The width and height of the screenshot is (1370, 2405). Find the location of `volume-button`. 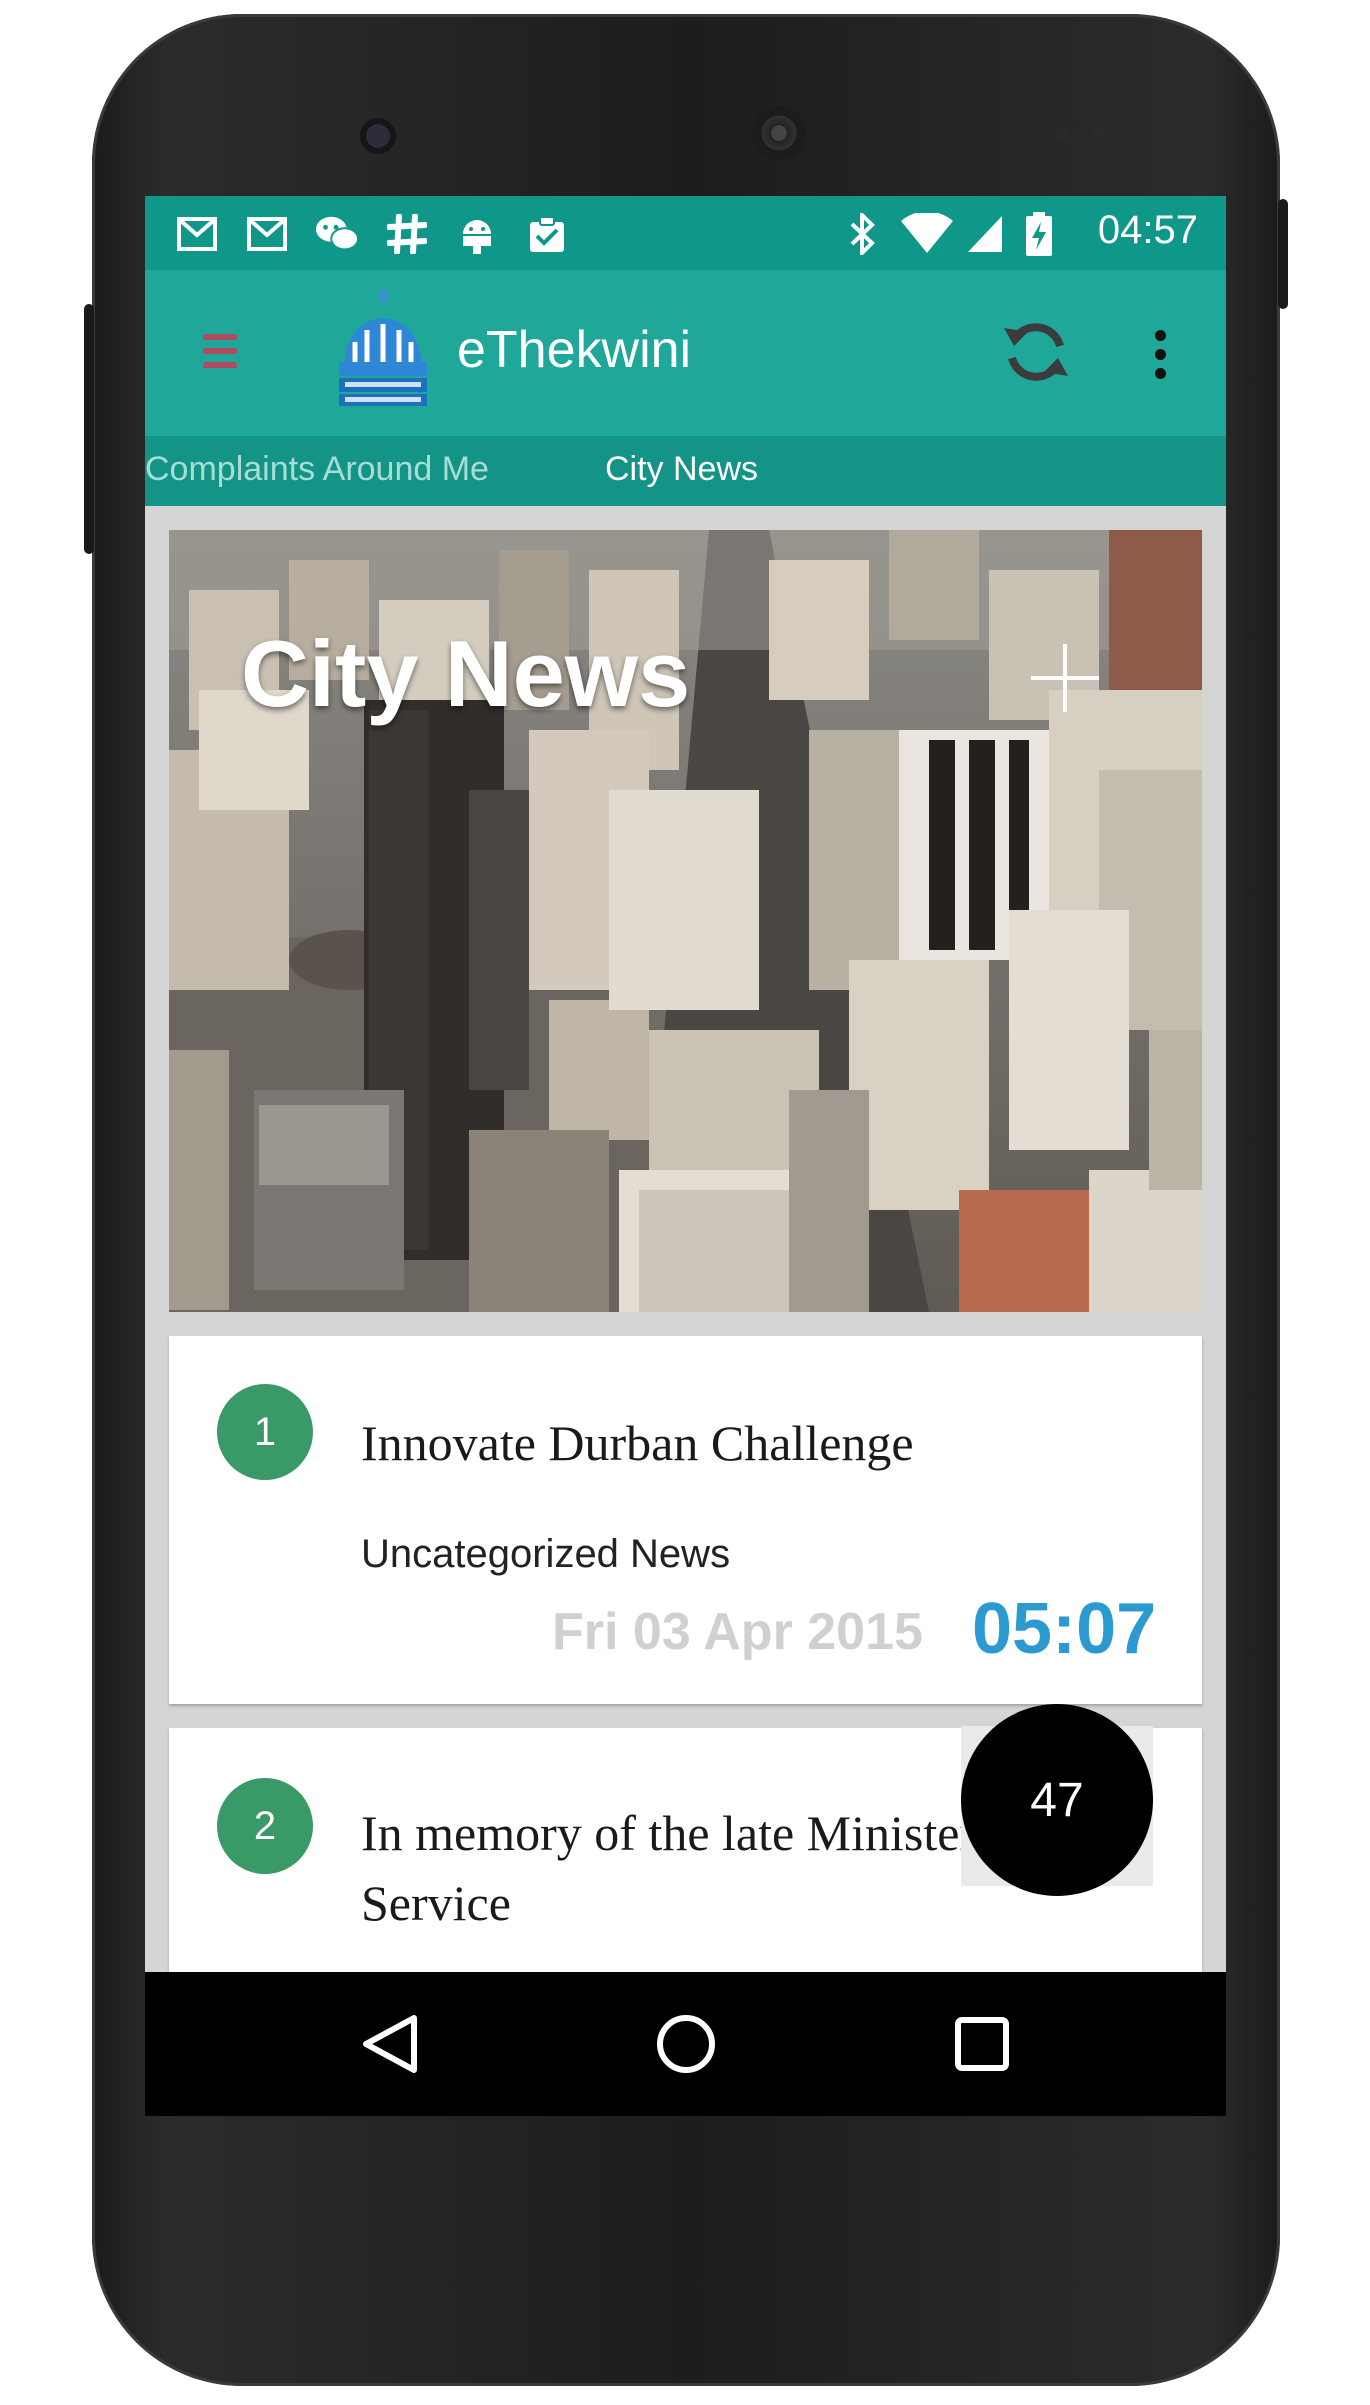

volume-button is located at coordinates (1283, 254).